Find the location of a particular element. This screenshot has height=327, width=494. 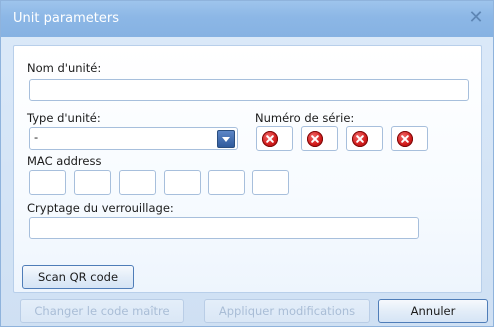

serial-number-label: Numéro de série: is located at coordinates (305, 118).